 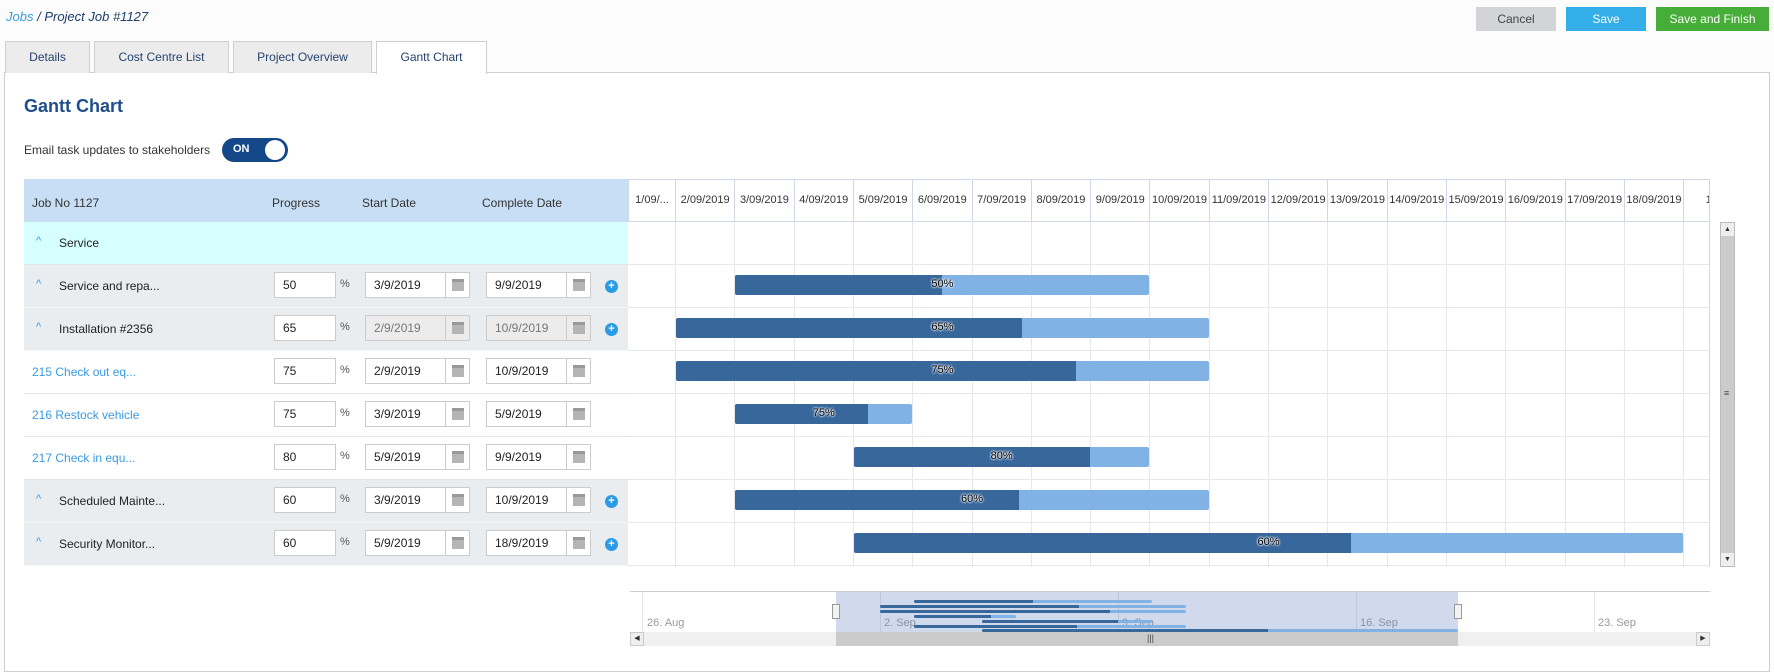 What do you see at coordinates (1703, 639) in the screenshot?
I see `scroll-right-icon: ▶` at bounding box center [1703, 639].